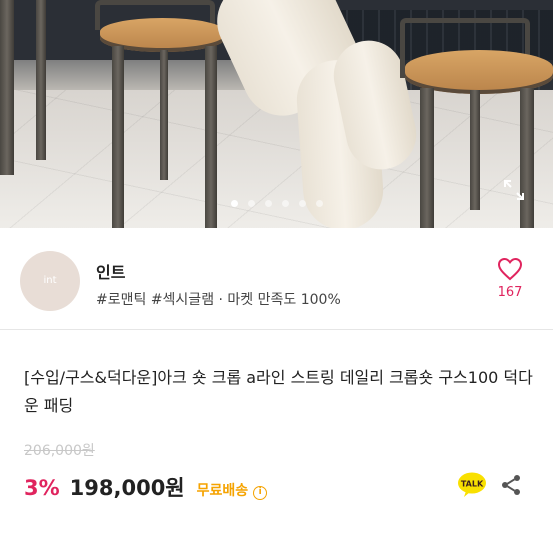 This screenshot has width=553, height=553. I want to click on seller-tags: #로맨틱 #섹시글램 · 마켓 만족도 100%, so click(218, 300).